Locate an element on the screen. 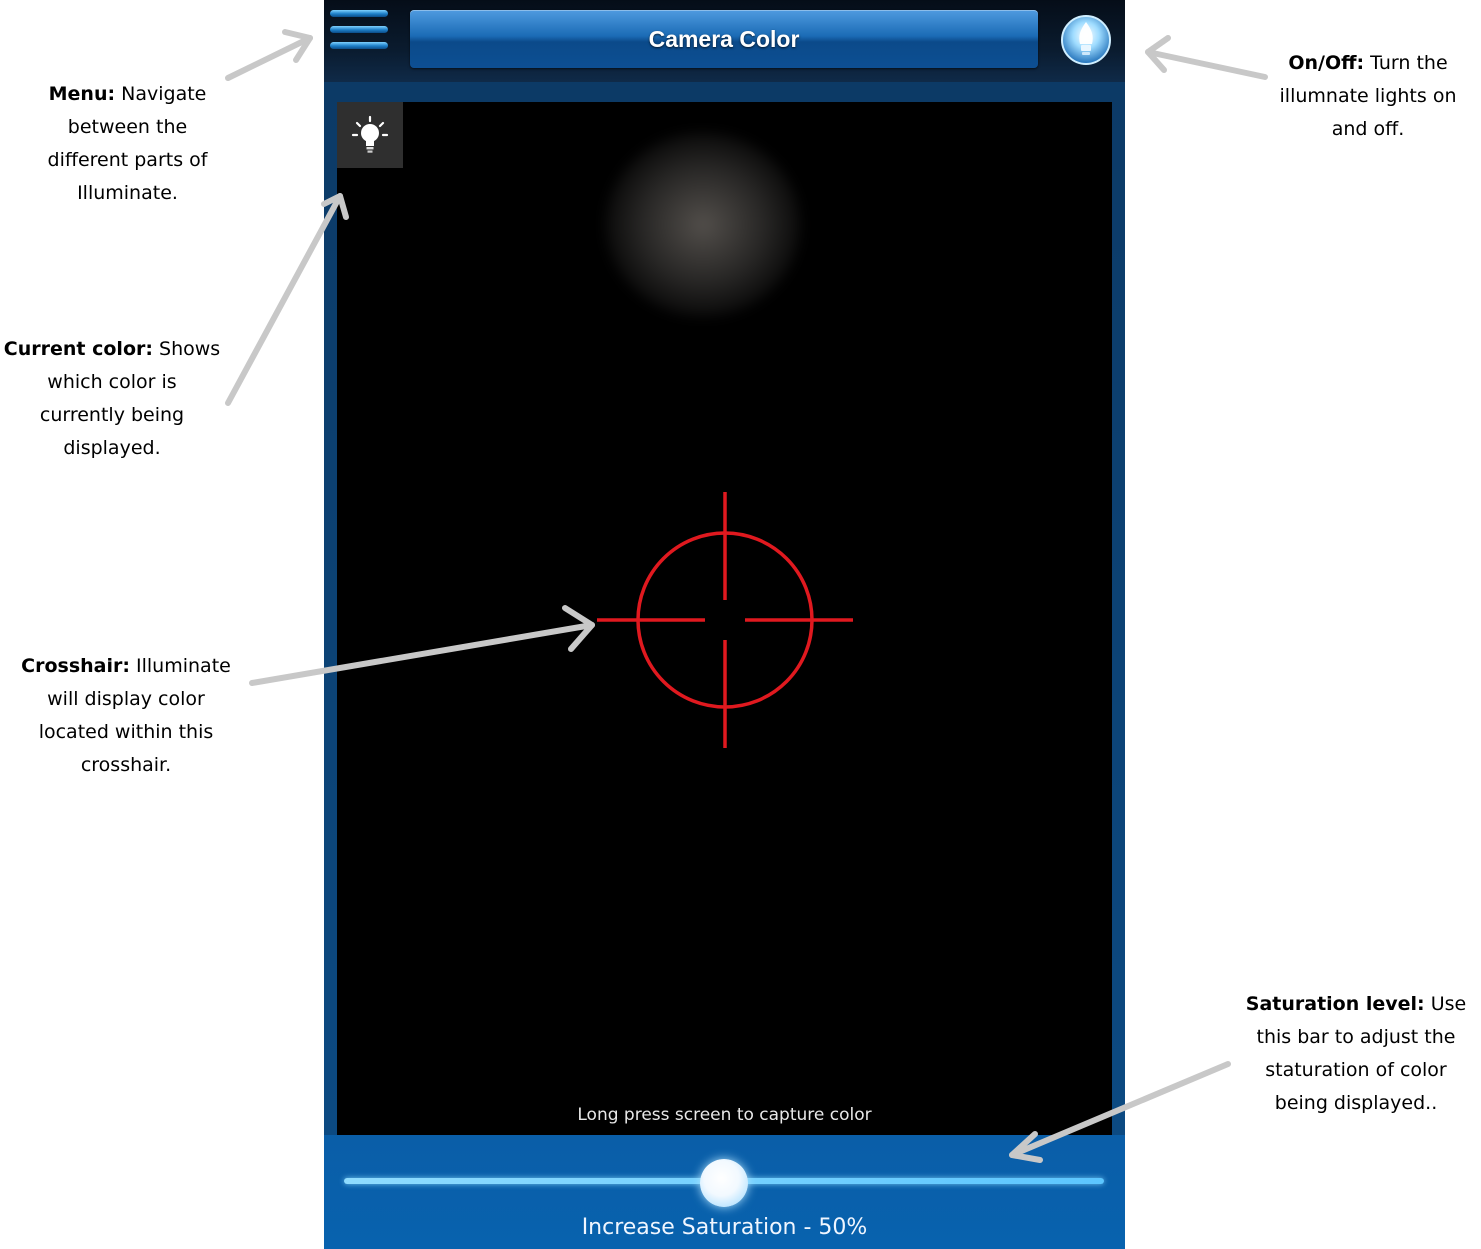  saturation-annotation-line: being displayed.. is located at coordinates (1356, 1103).